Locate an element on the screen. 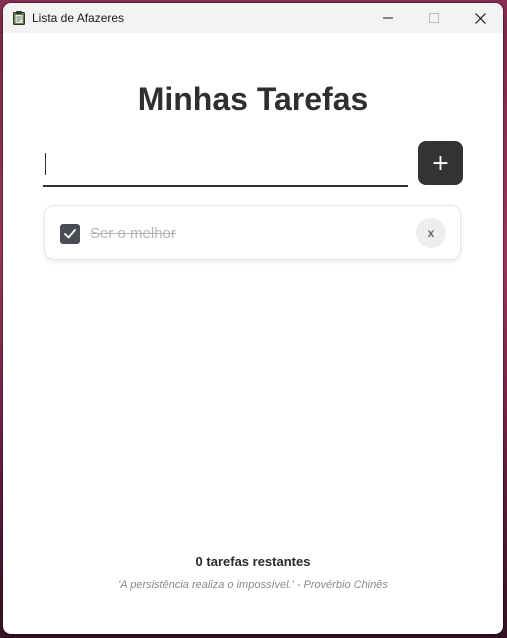 This screenshot has height=638, width=507. maximize-button is located at coordinates (434, 18).